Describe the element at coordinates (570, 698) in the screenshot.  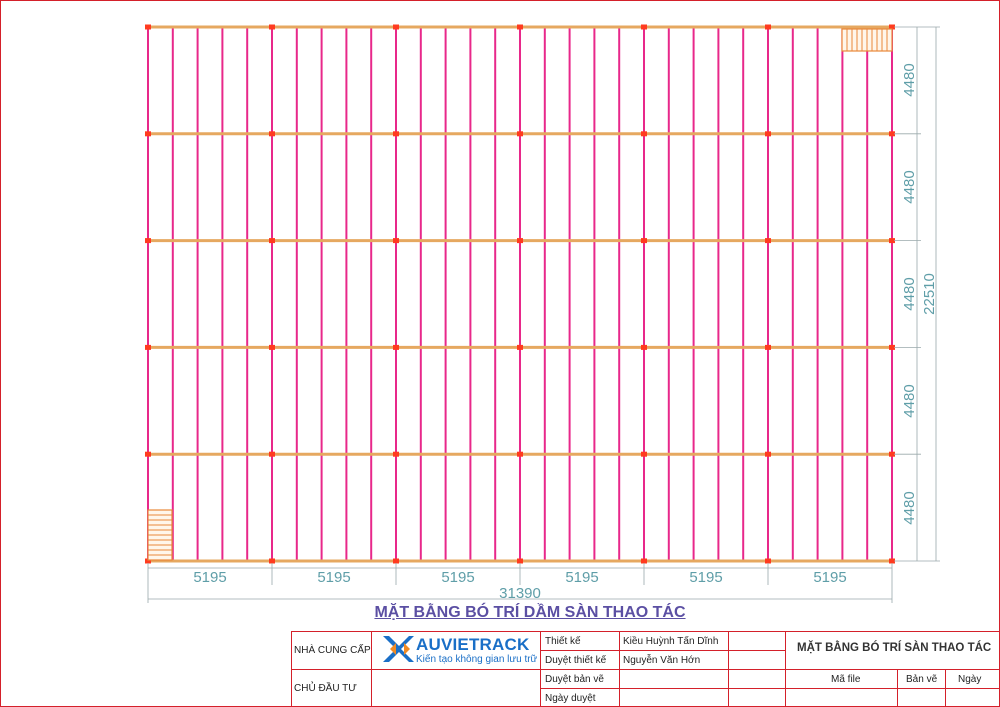
I see `approve-date-label: Ngày duyệt` at that location.